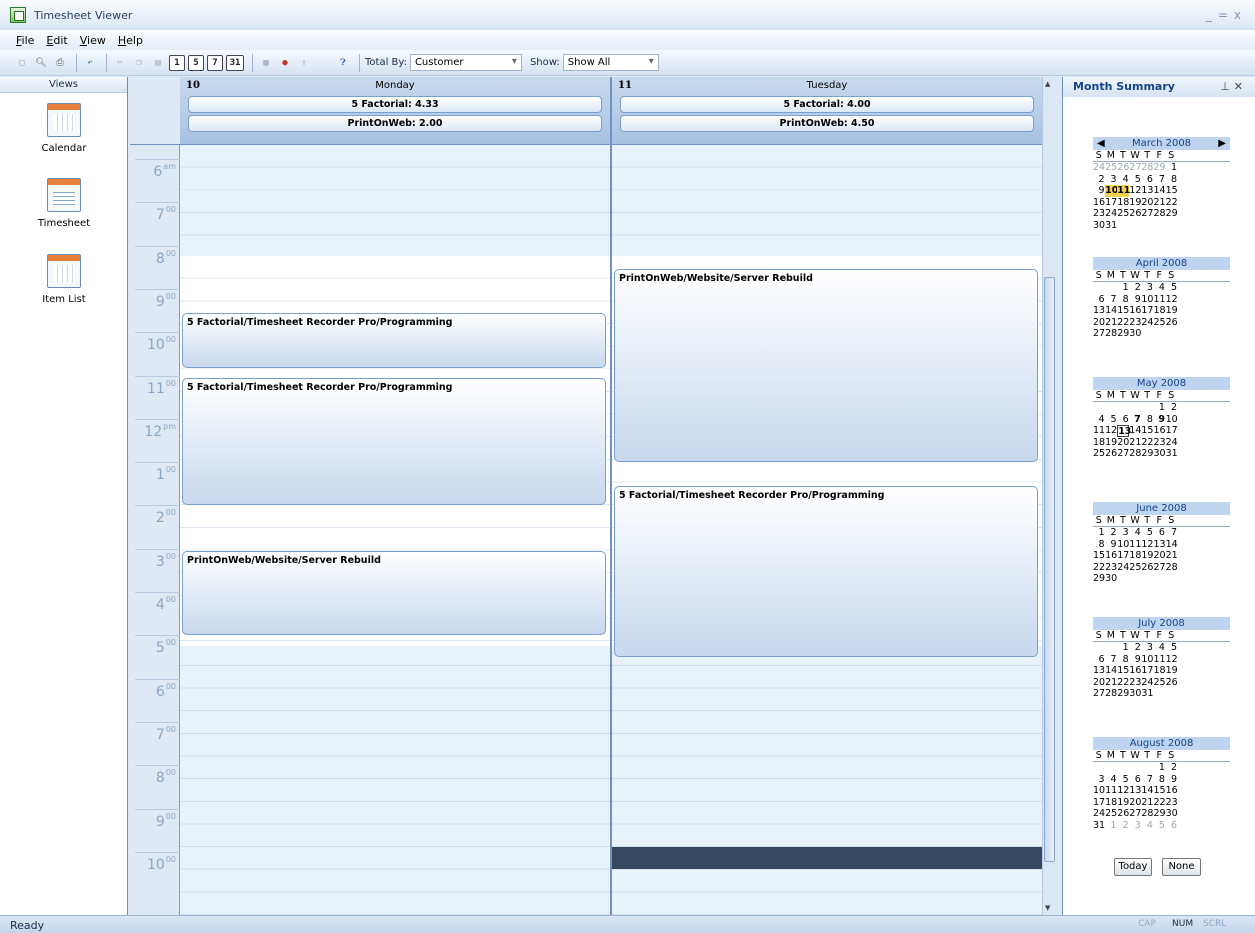  Describe the element at coordinates (1172, 454) in the screenshot. I see `calendar-day: 31` at that location.